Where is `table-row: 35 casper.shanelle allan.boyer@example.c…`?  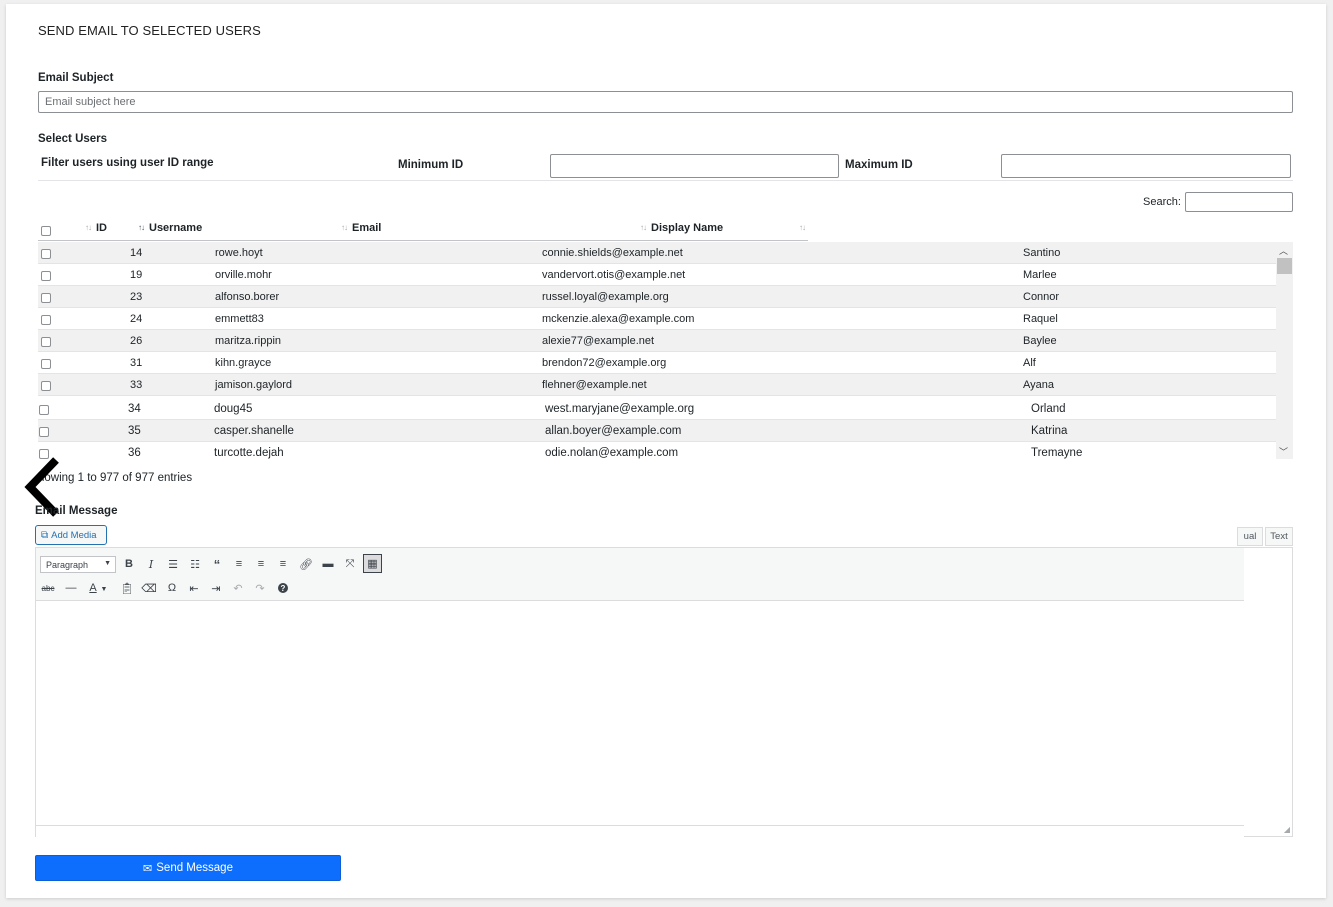
table-row: 35 casper.shanelle allan.boyer@example.c… is located at coordinates (657, 431).